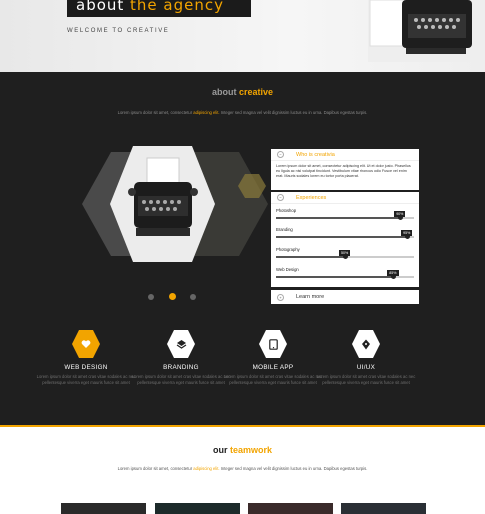 This screenshot has height=514, width=485. What do you see at coordinates (86, 344) in the screenshot?
I see `heart-icon` at bounding box center [86, 344].